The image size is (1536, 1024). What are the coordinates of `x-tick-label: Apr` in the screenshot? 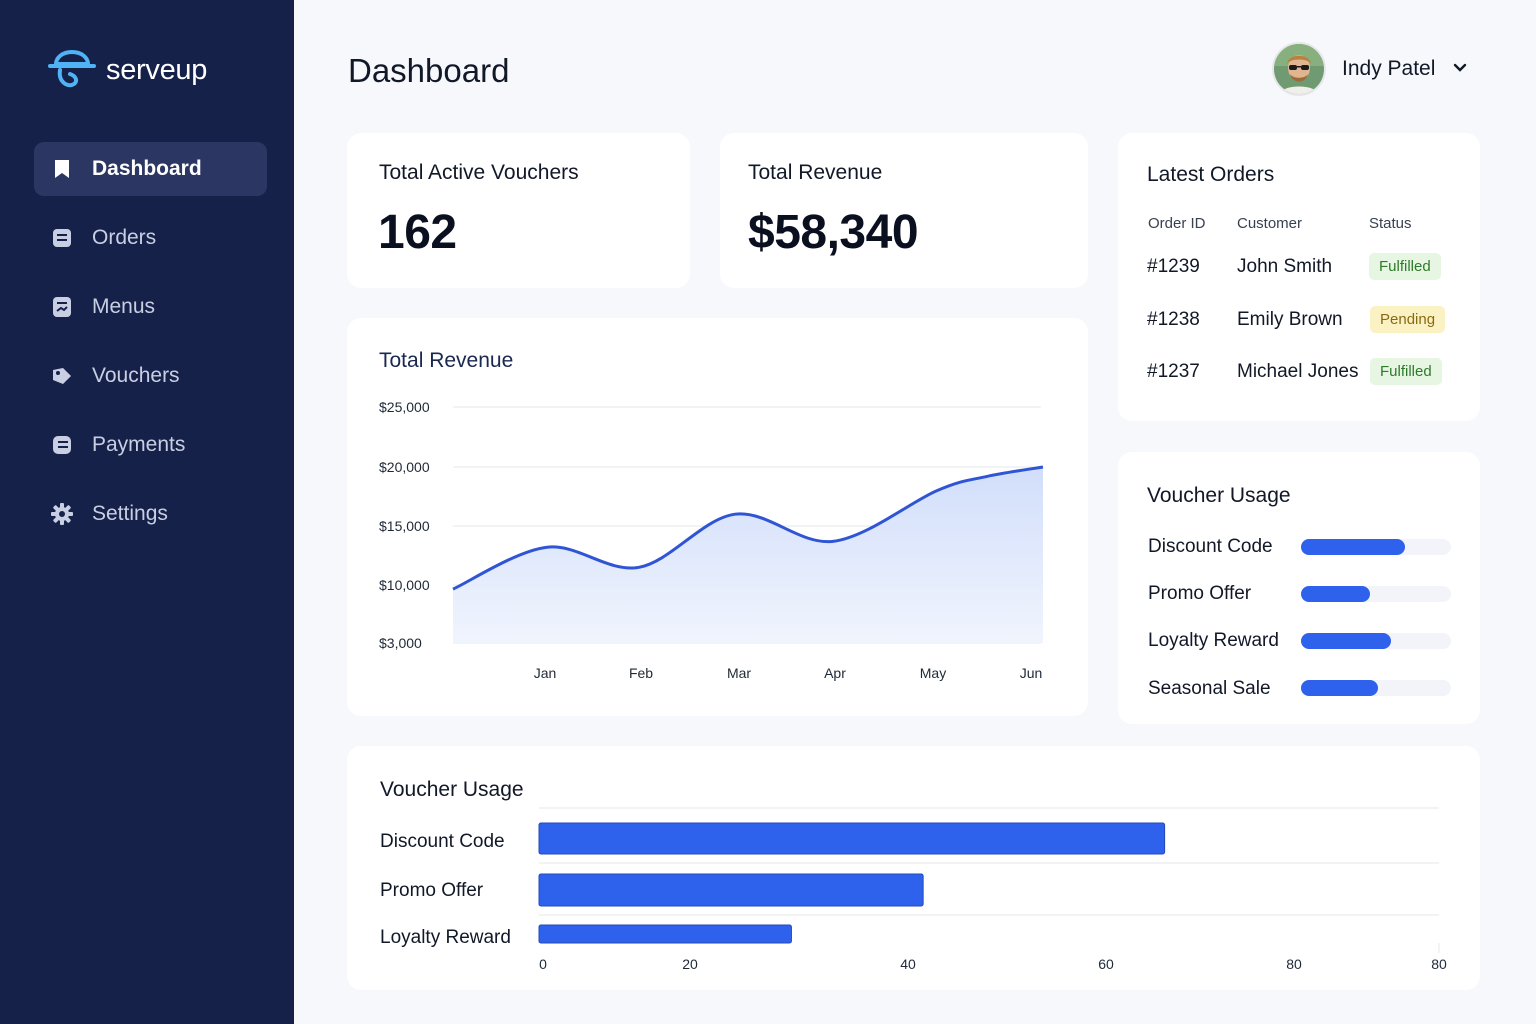 It's located at (835, 673).